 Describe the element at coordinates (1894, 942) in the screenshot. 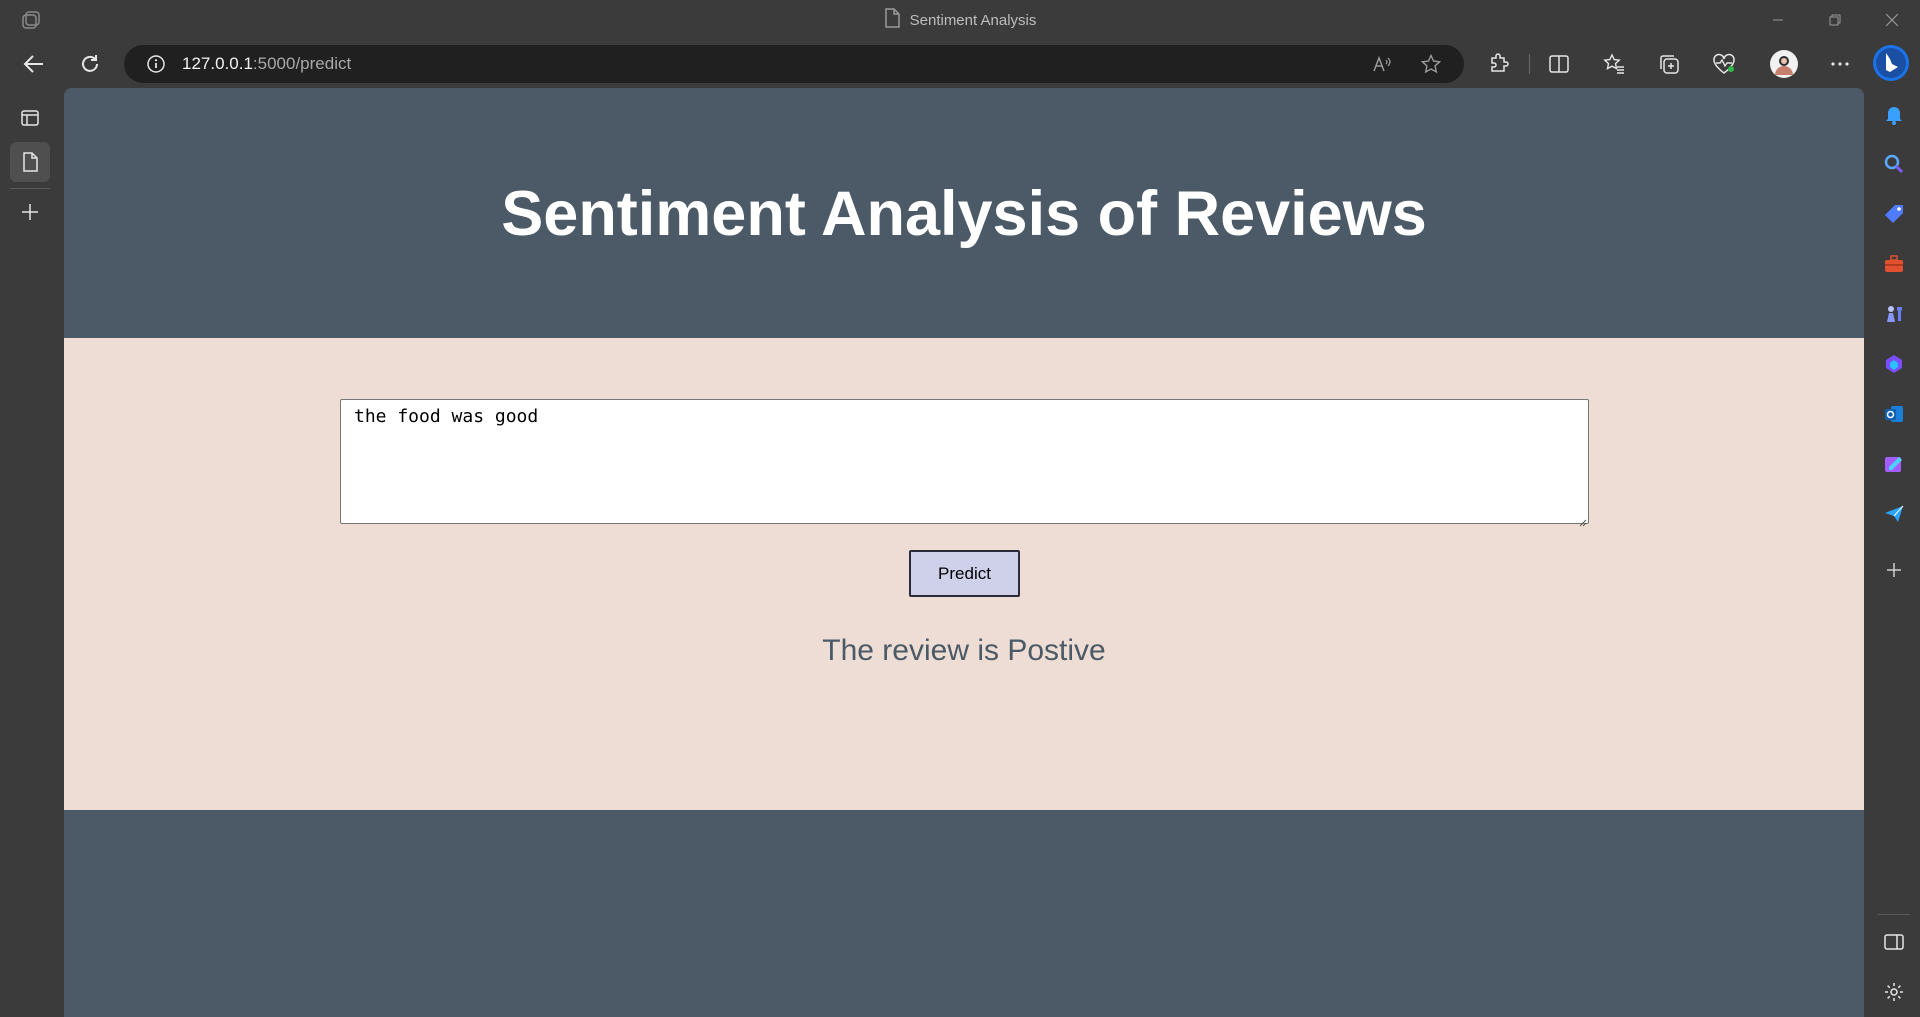

I see `hide-sidebar-icon` at that location.